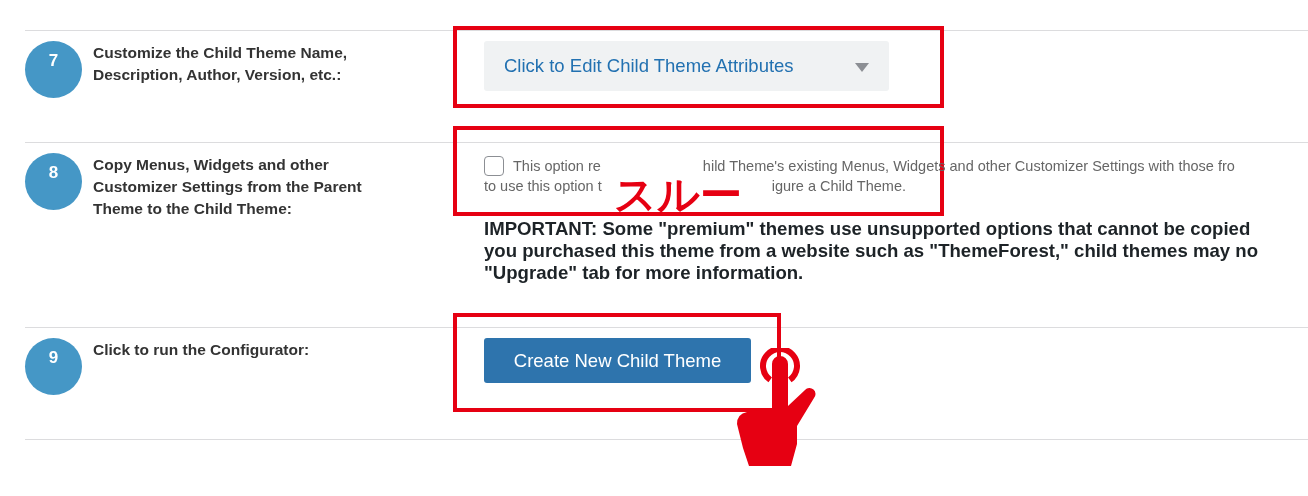  What do you see at coordinates (228, 187) in the screenshot?
I see `step-label: Copy Menus, Widgets and other Customizer Settings from the Parent Theme to the Child Theme:` at bounding box center [228, 187].